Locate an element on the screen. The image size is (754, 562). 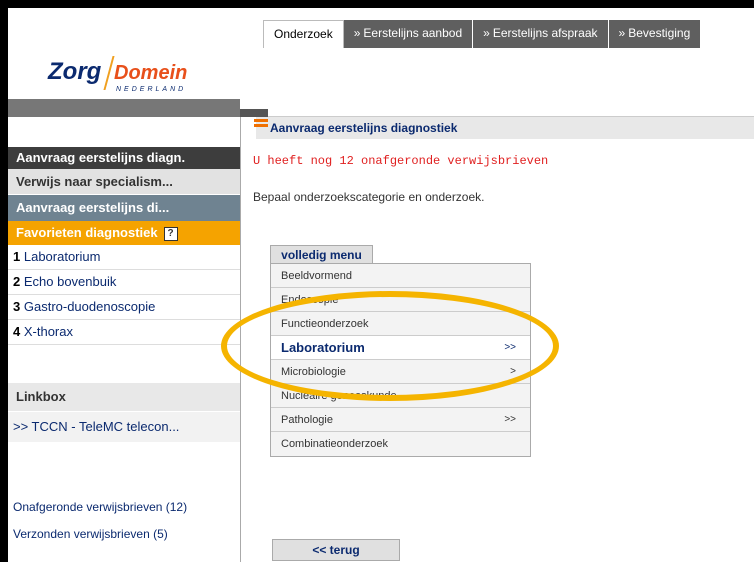
menu-item-pathologie: Pathologie >> is located at coordinates (400, 420).